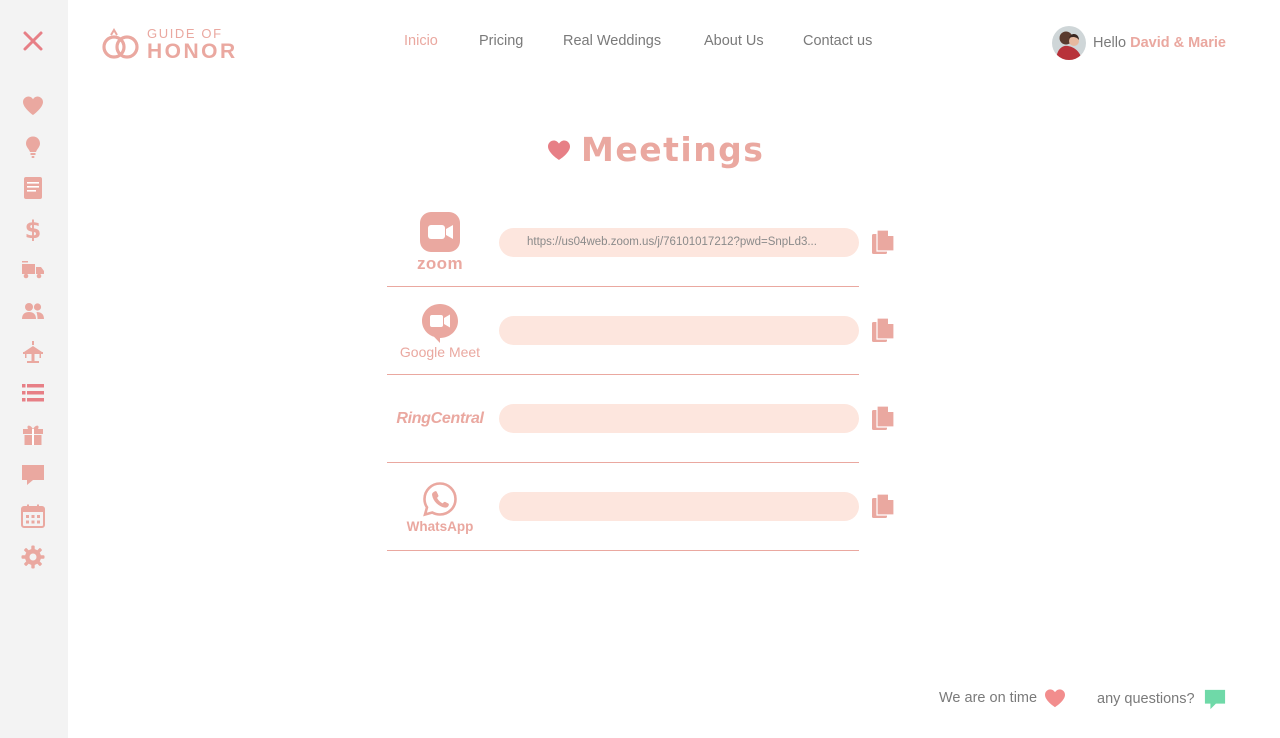  Describe the element at coordinates (988, 698) in the screenshot. I see `on-time-text: We are on time` at that location.